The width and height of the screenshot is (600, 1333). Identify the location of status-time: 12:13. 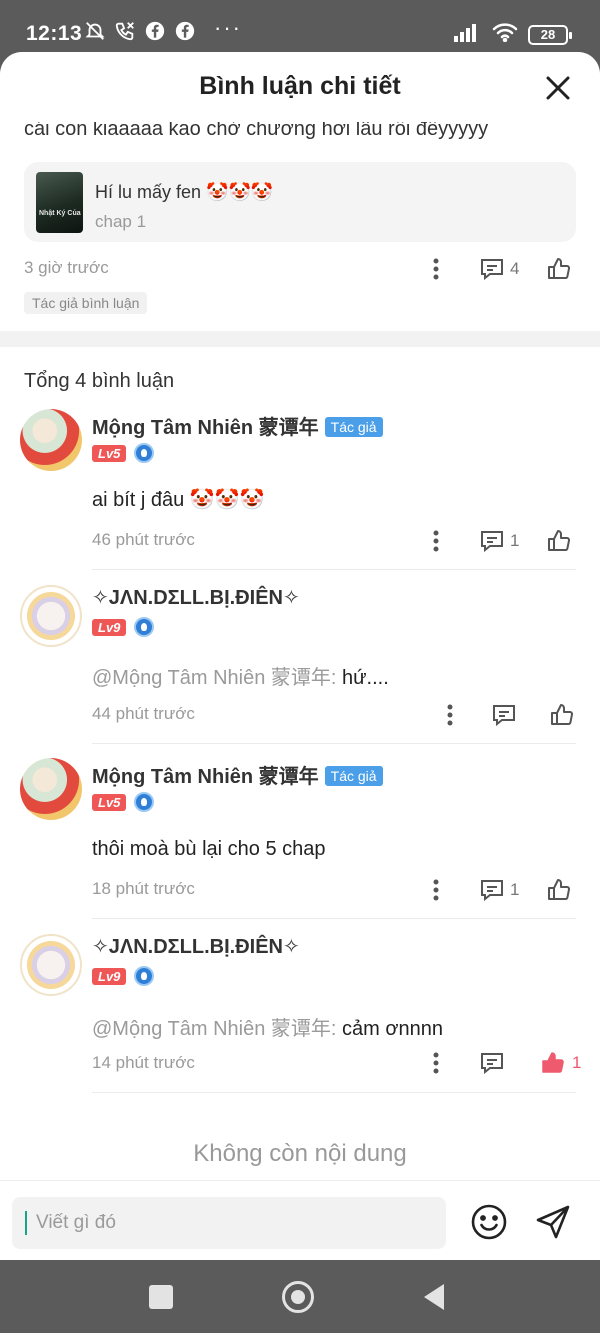
(54, 33).